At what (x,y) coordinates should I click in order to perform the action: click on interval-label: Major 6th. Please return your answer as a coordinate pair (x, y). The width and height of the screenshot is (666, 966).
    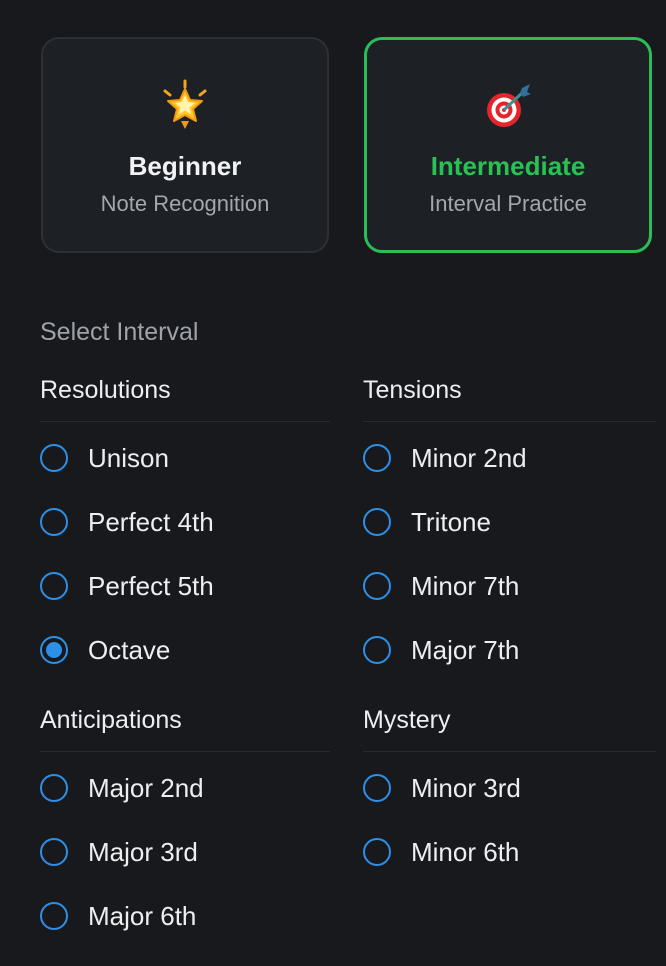
    Looking at the image, I should click on (142, 915).